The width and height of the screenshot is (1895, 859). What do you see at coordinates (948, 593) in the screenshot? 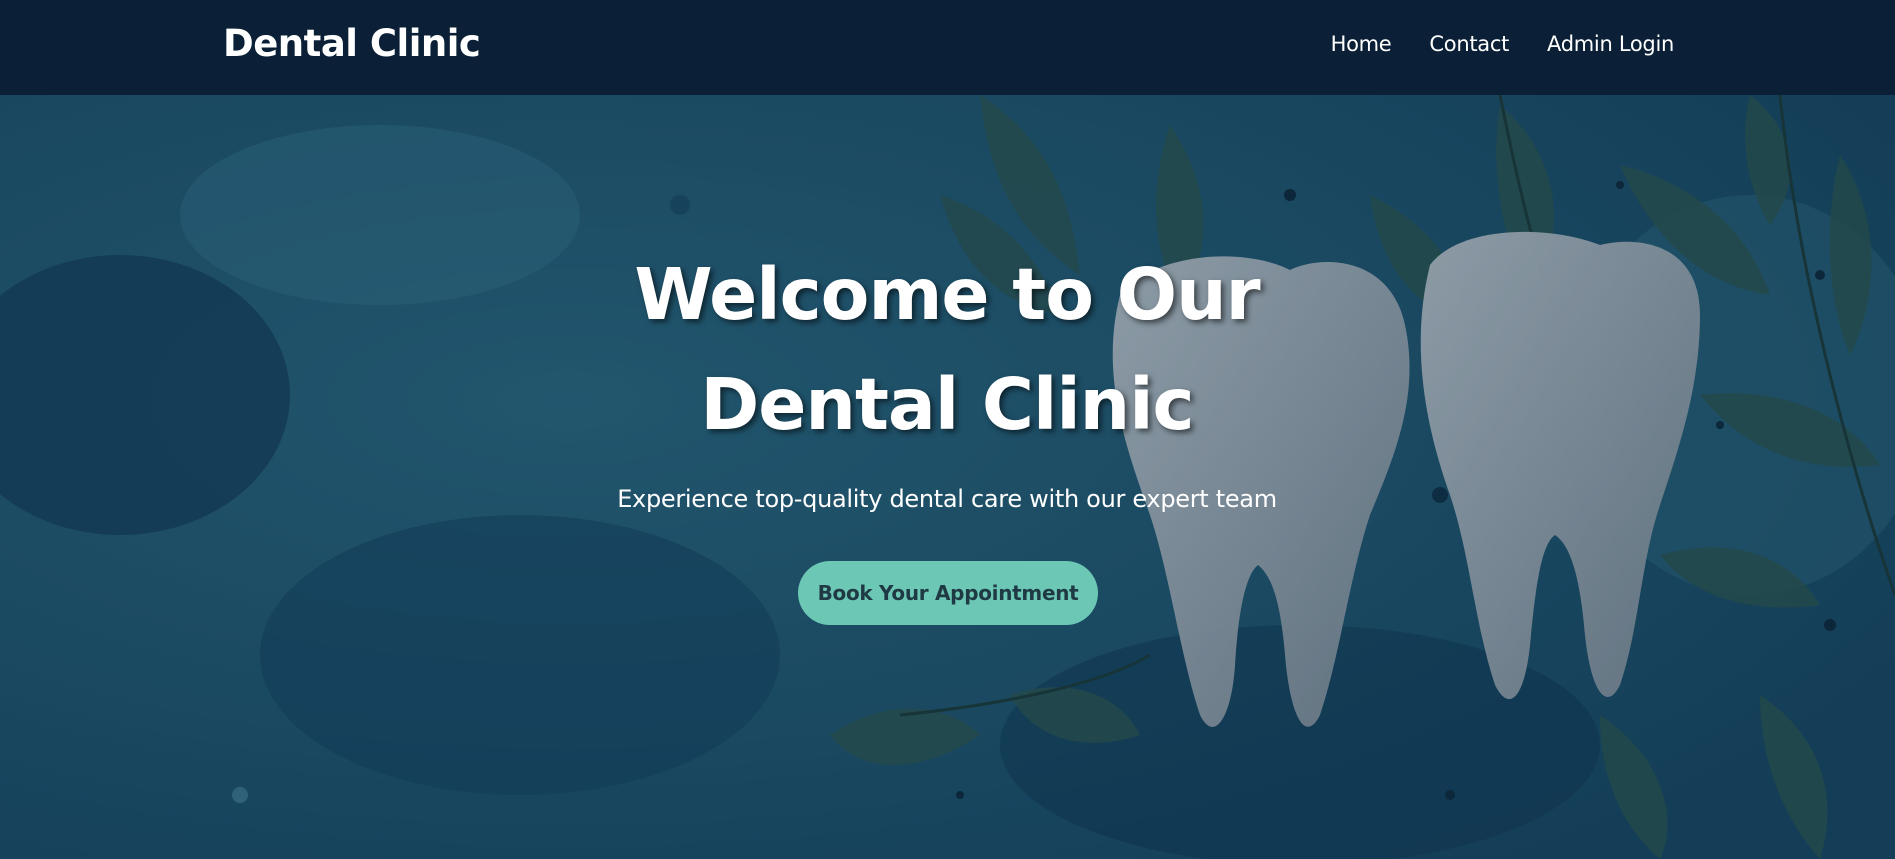
I see `book-appointment-button: Book Your Appointment` at bounding box center [948, 593].